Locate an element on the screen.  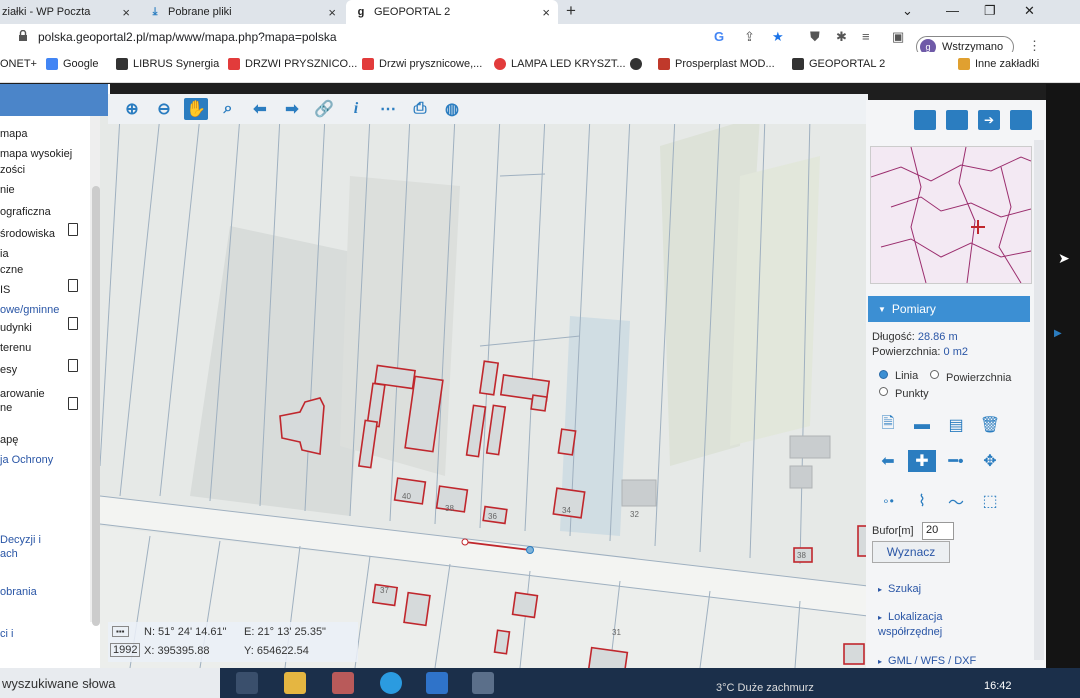
sidebar-item: owe/gminne is located at coordinates (43, 309).